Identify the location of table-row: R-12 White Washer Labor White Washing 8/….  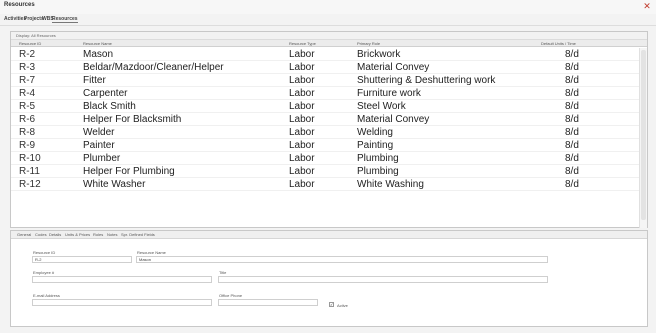
(325, 184).